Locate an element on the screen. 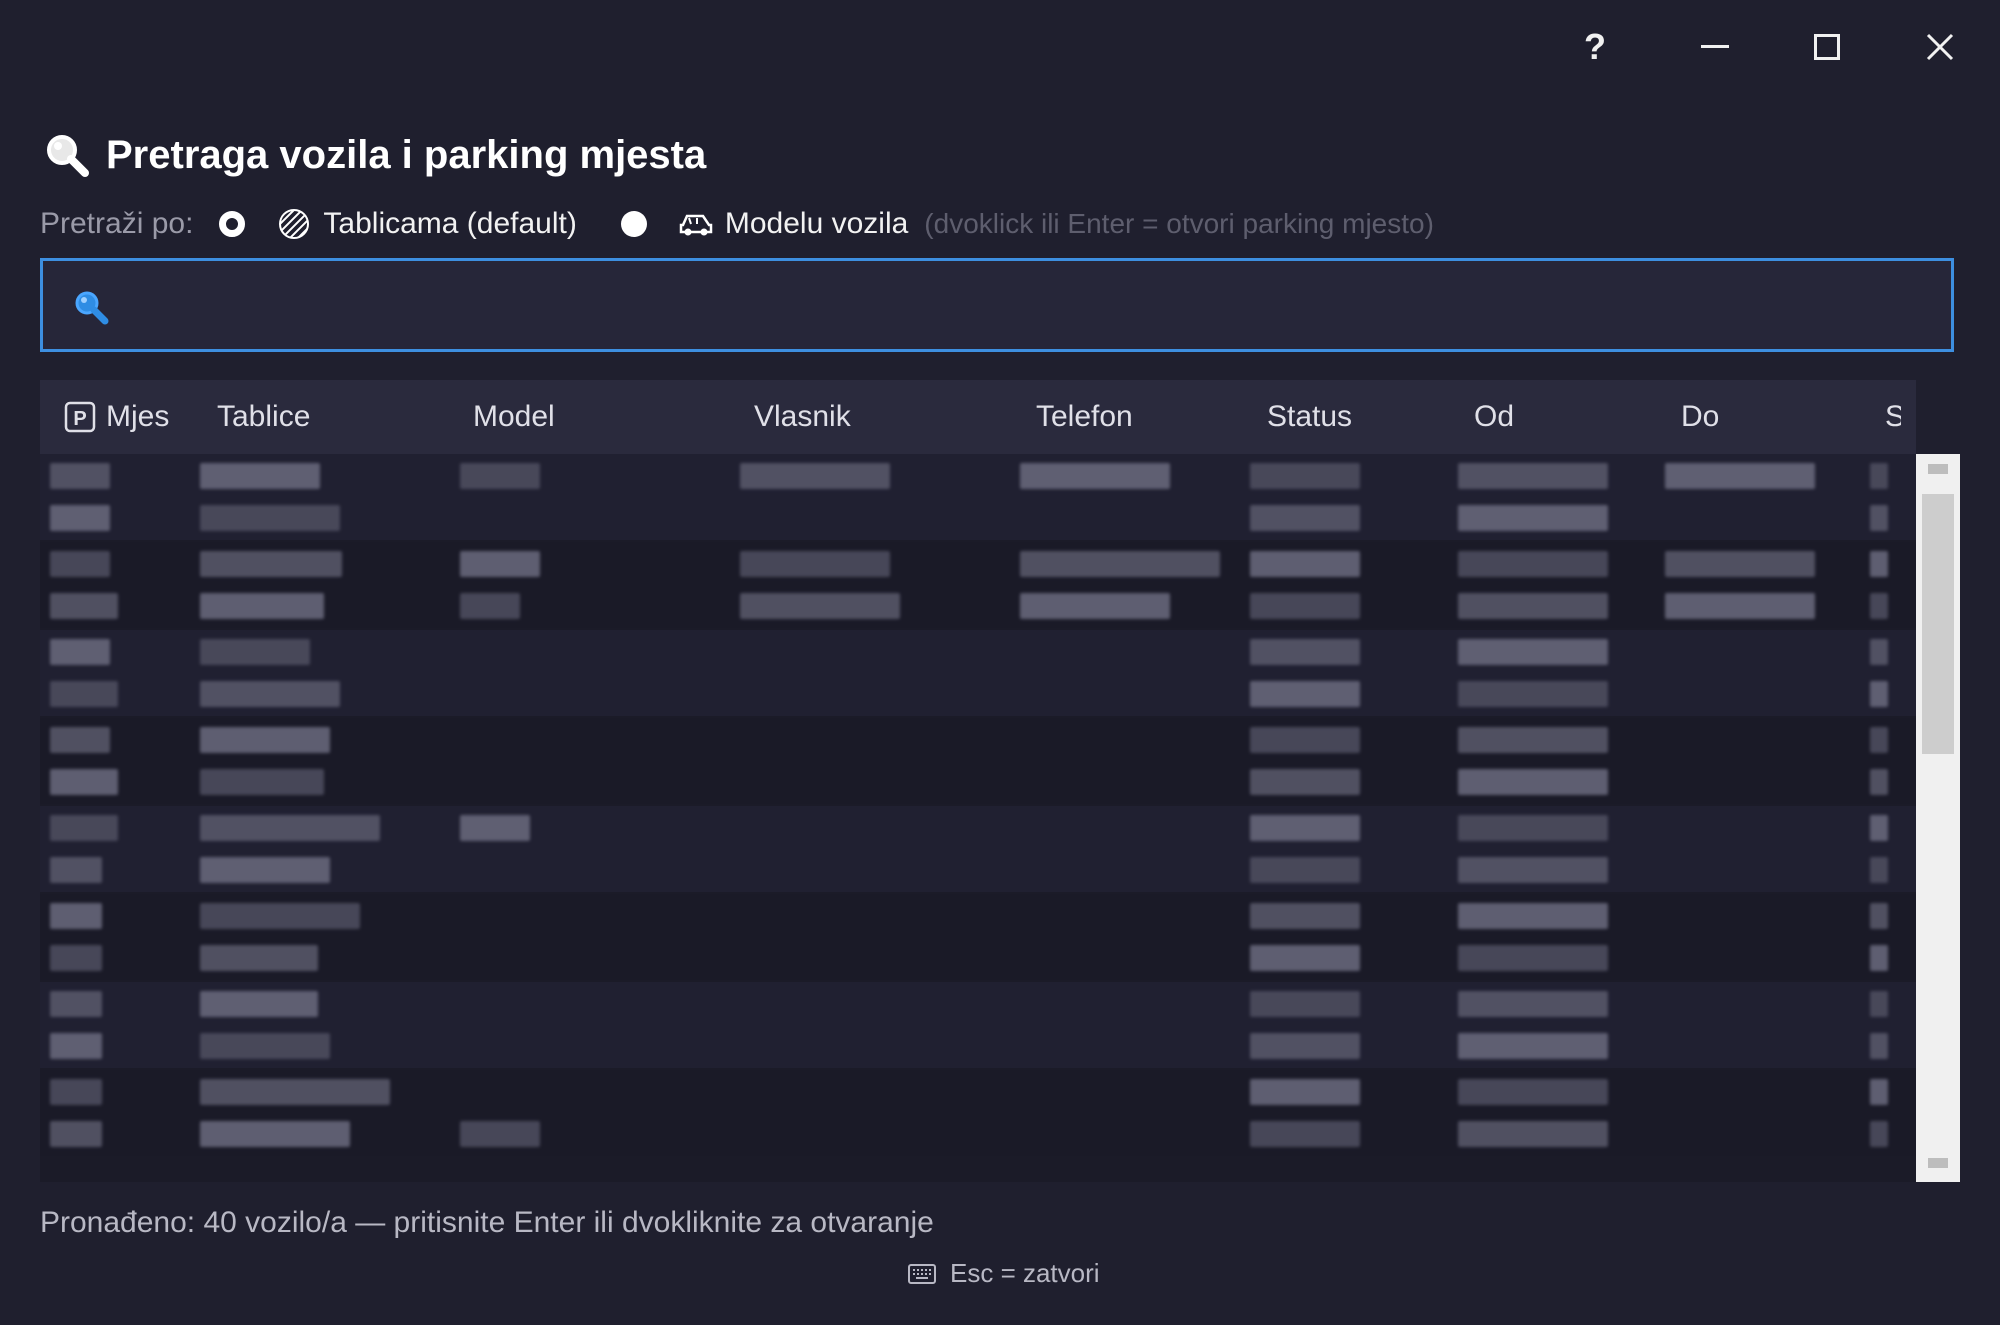 This screenshot has height=1325, width=2000. column-header-place: P Mjes is located at coordinates (129, 417).